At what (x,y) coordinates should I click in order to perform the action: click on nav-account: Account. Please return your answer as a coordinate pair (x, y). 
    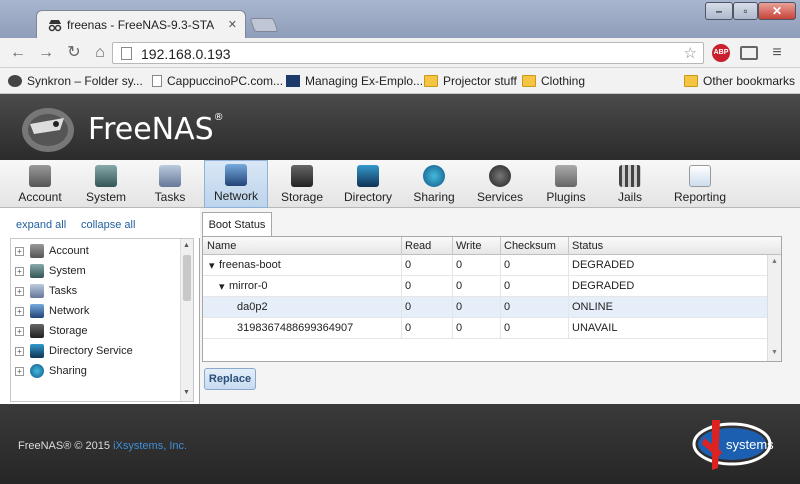
    Looking at the image, I should click on (40, 184).